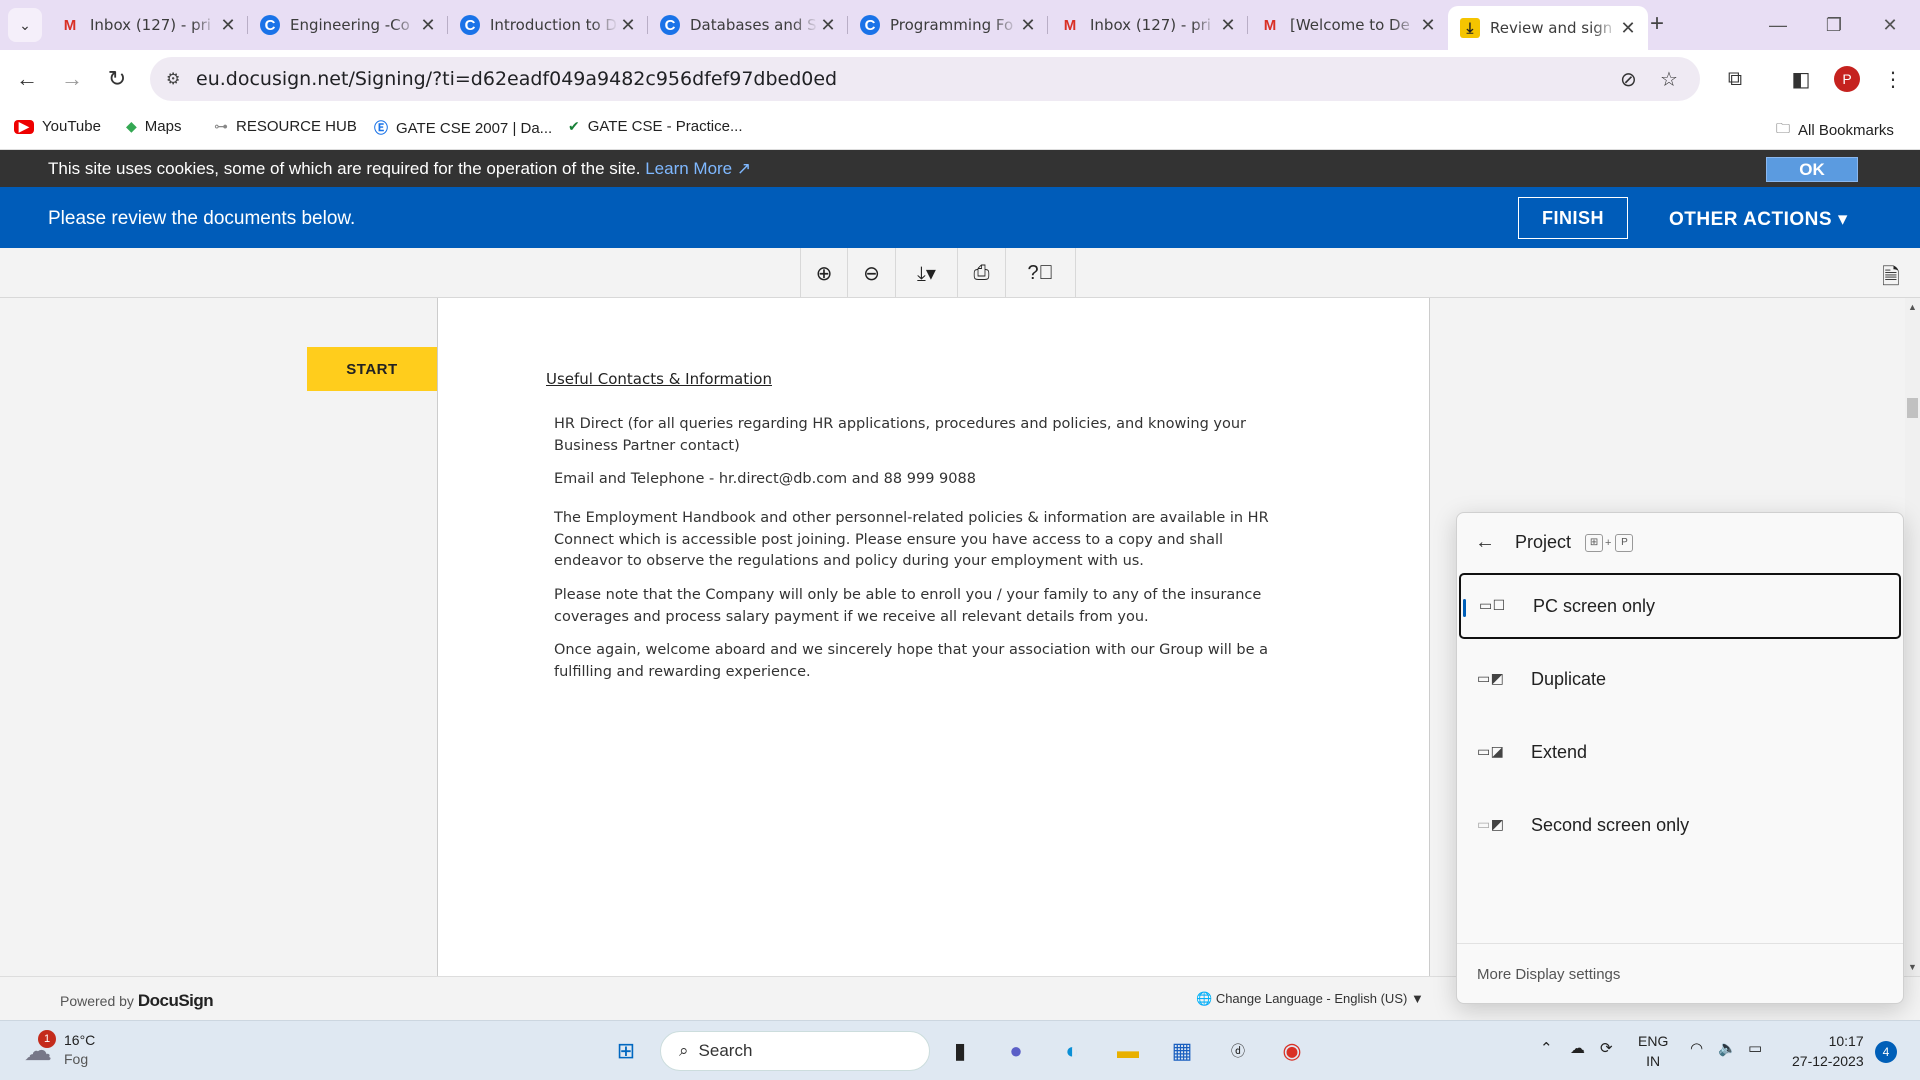 The height and width of the screenshot is (1080, 1920). I want to click on profile-button: P, so click(1847, 79).